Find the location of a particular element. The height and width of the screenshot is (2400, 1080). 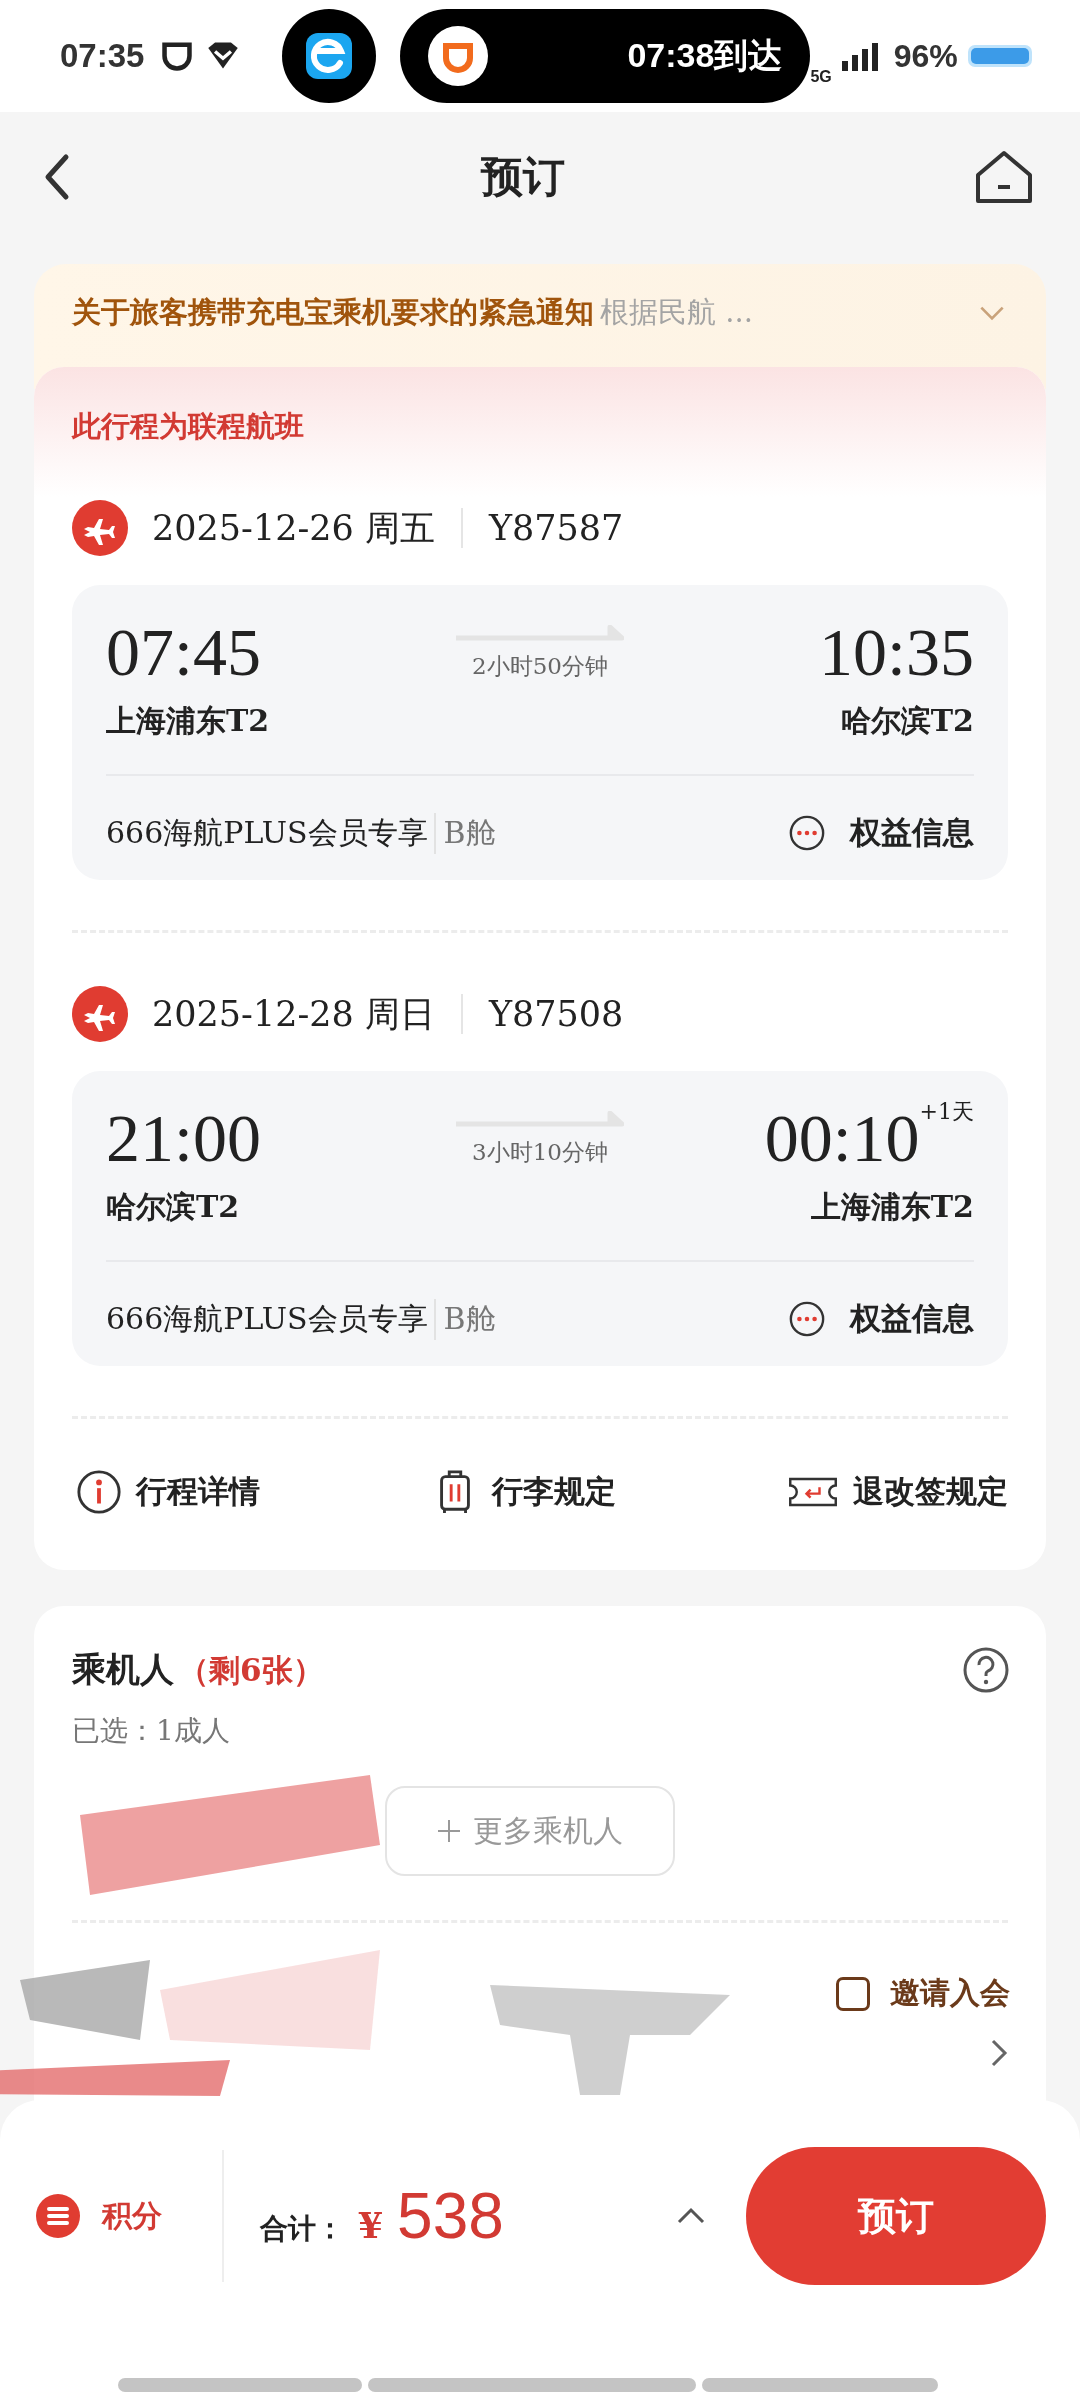

signal-icon is located at coordinates (859, 56).